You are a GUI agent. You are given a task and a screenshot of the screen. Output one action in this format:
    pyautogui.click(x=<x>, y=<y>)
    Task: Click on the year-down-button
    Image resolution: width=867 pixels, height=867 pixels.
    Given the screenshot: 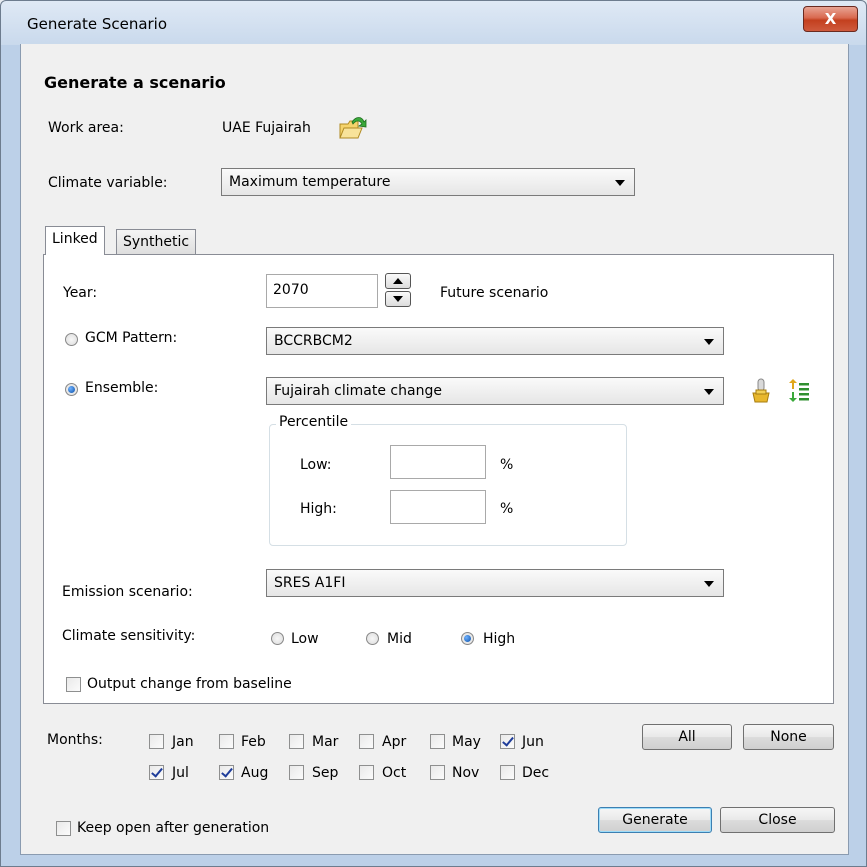 What is the action you would take?
    pyautogui.click(x=398, y=299)
    